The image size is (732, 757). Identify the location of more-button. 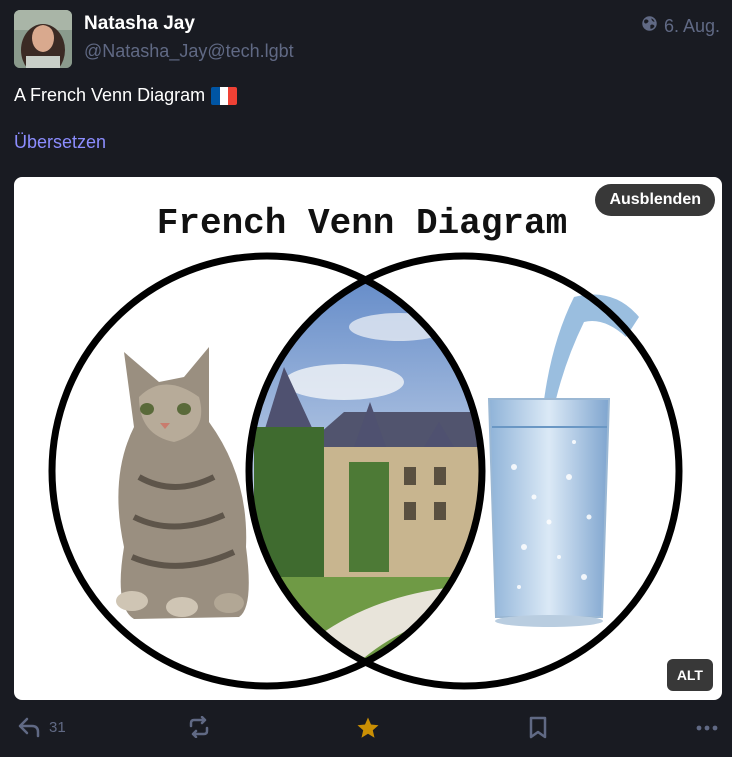
(707, 728).